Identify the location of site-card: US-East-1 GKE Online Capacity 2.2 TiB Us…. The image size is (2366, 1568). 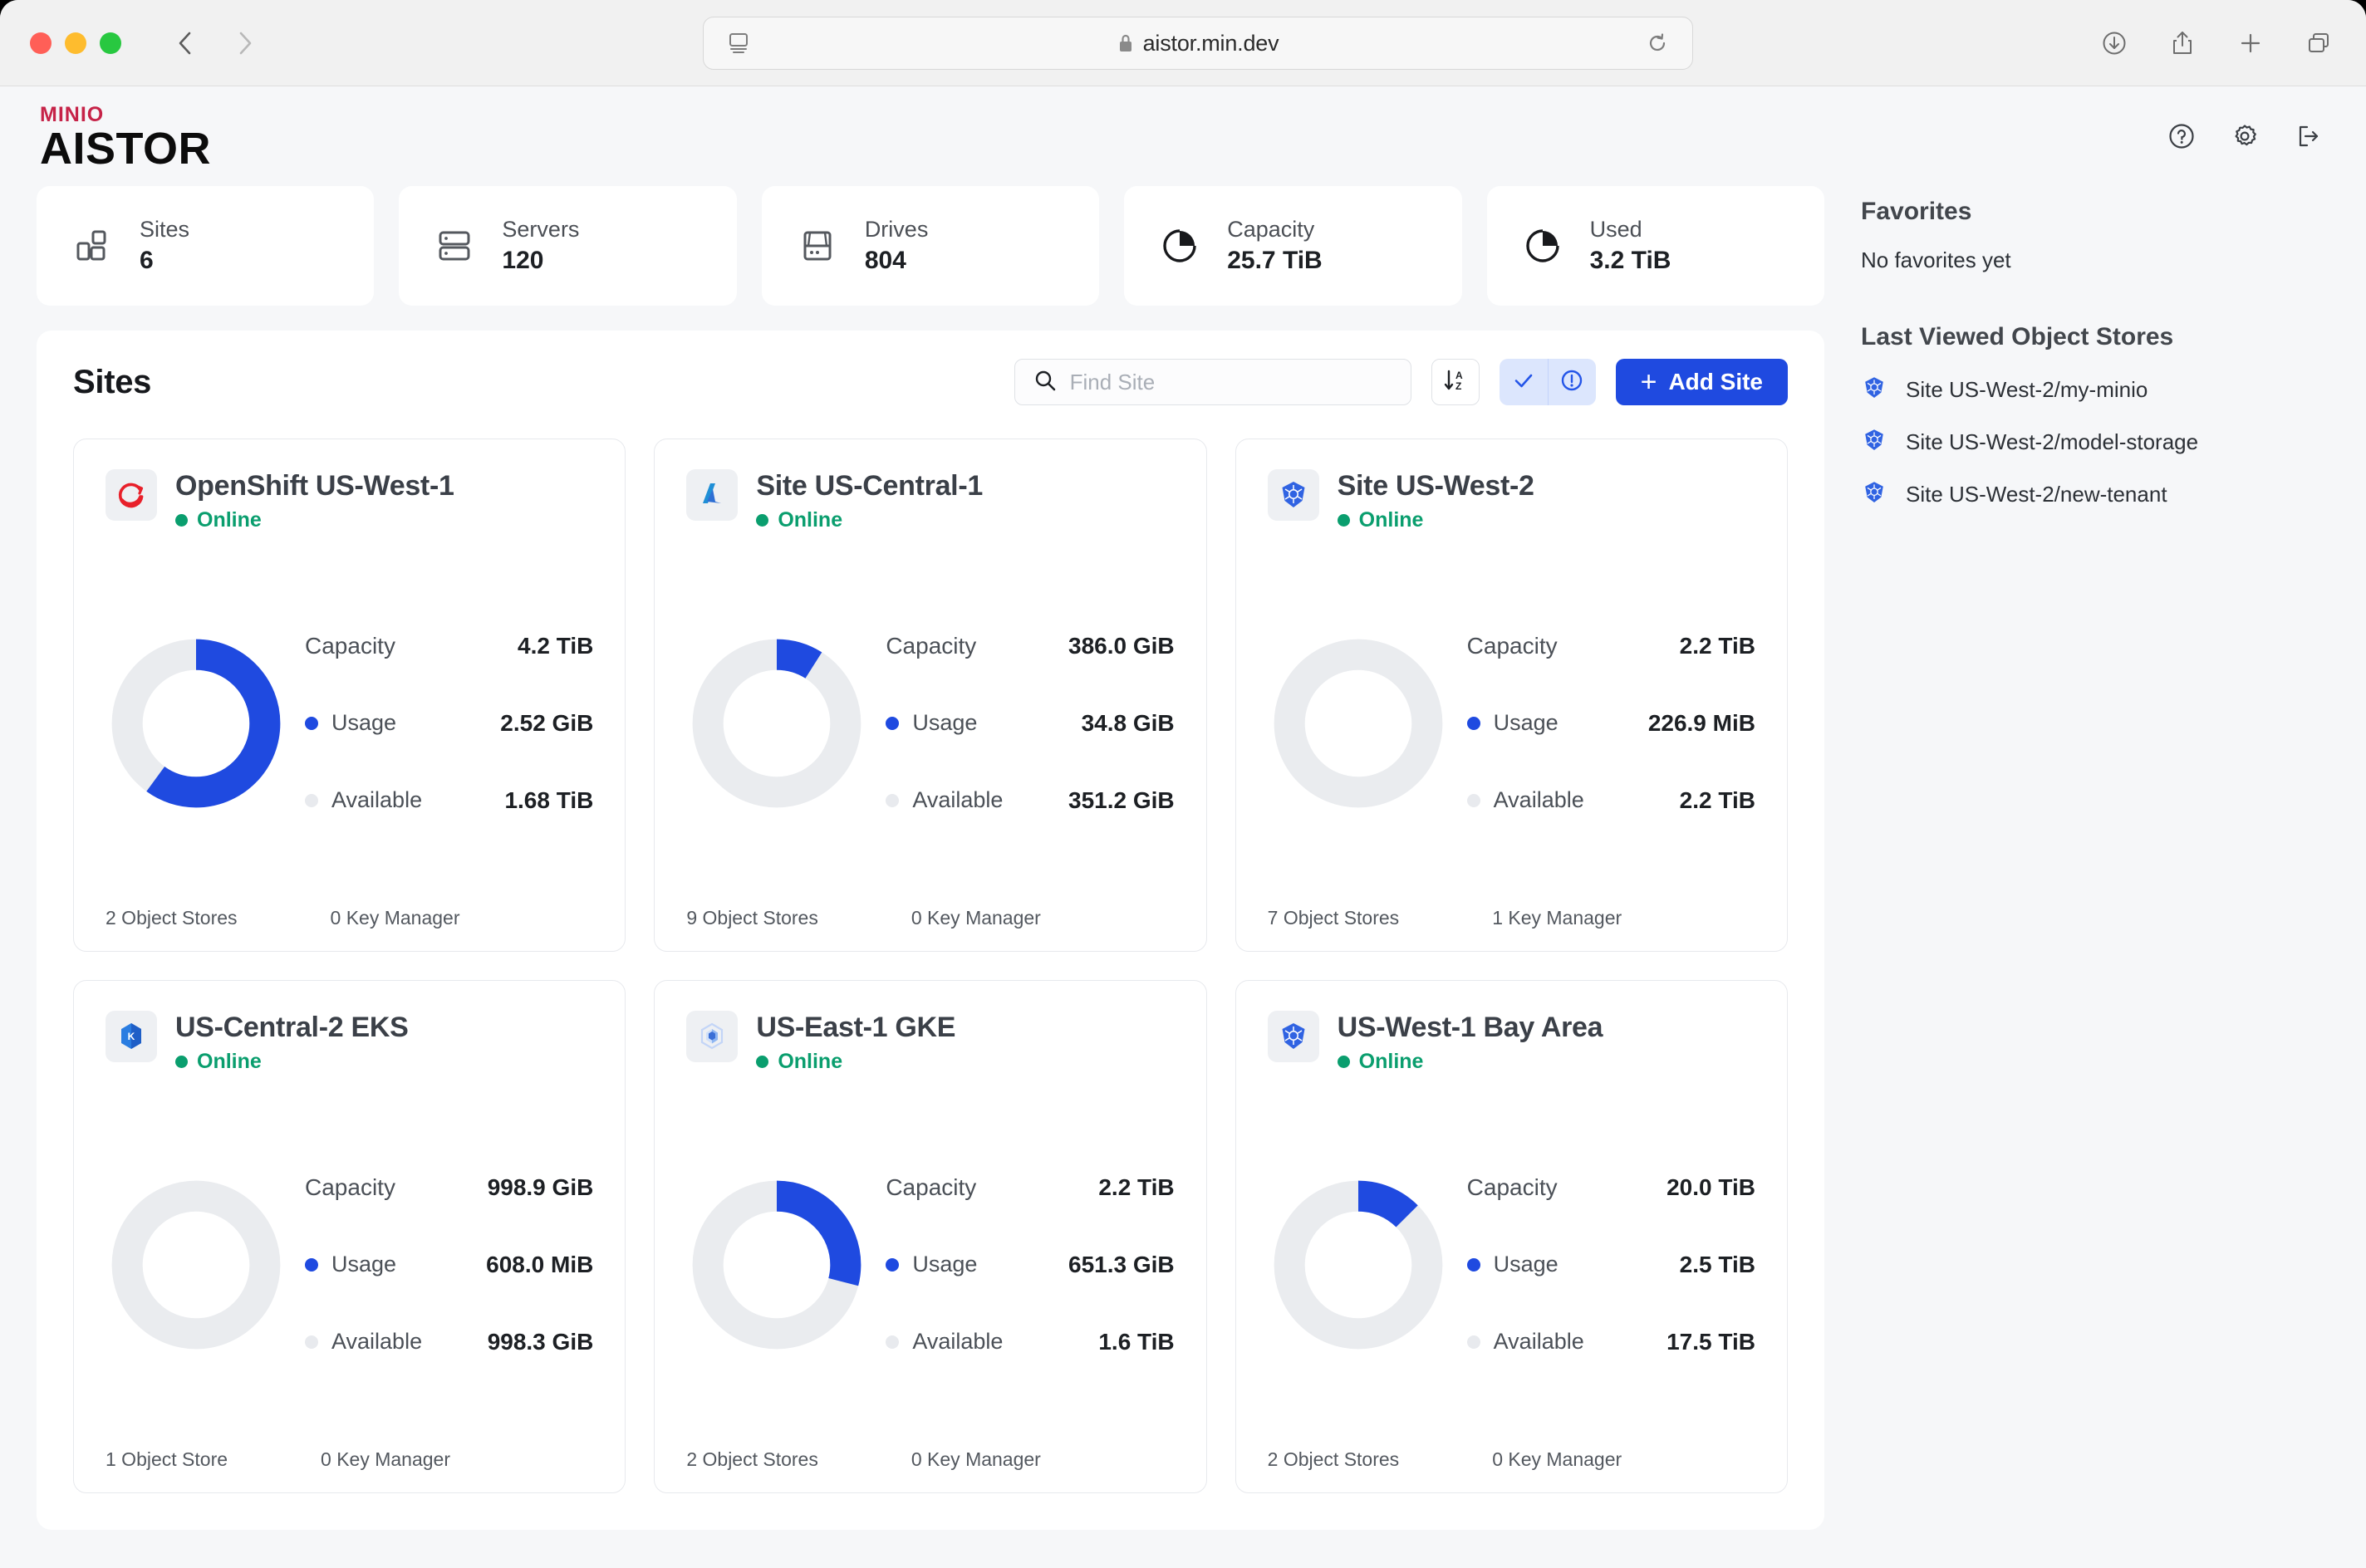
(930, 1236).